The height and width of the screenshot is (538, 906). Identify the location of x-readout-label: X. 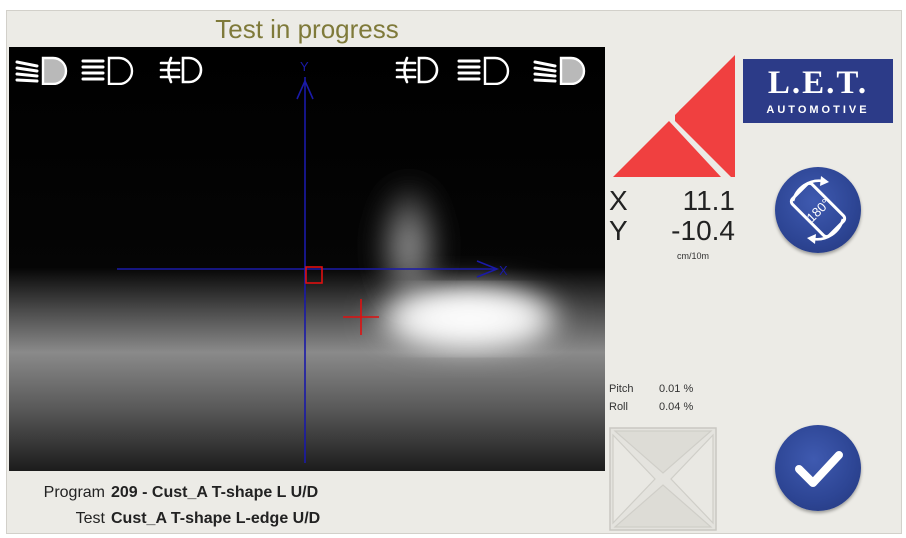
(618, 200).